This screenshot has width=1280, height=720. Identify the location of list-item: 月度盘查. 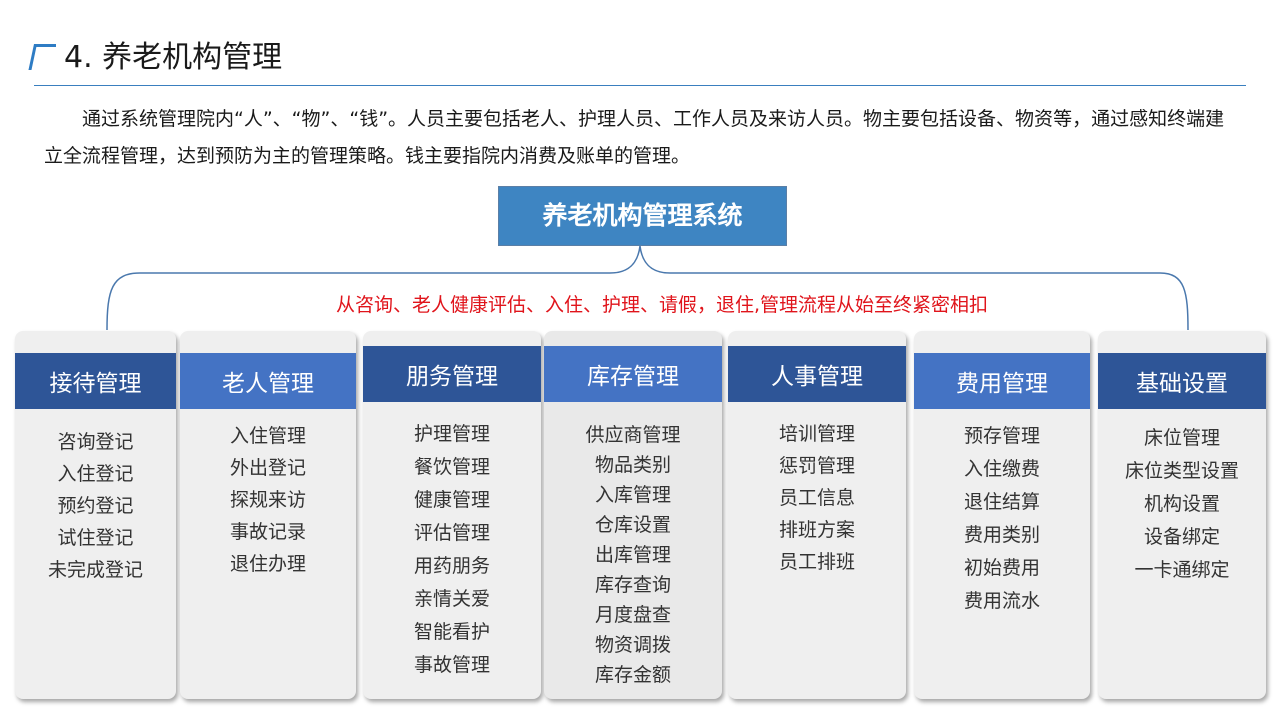
(632, 615).